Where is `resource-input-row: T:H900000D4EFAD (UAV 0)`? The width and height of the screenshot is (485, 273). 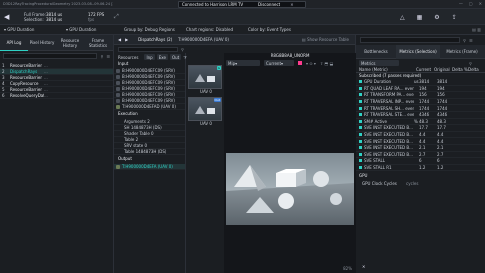 resource-input-row: T:H900000D4EFAD (UAV 0) is located at coordinates (149, 107).